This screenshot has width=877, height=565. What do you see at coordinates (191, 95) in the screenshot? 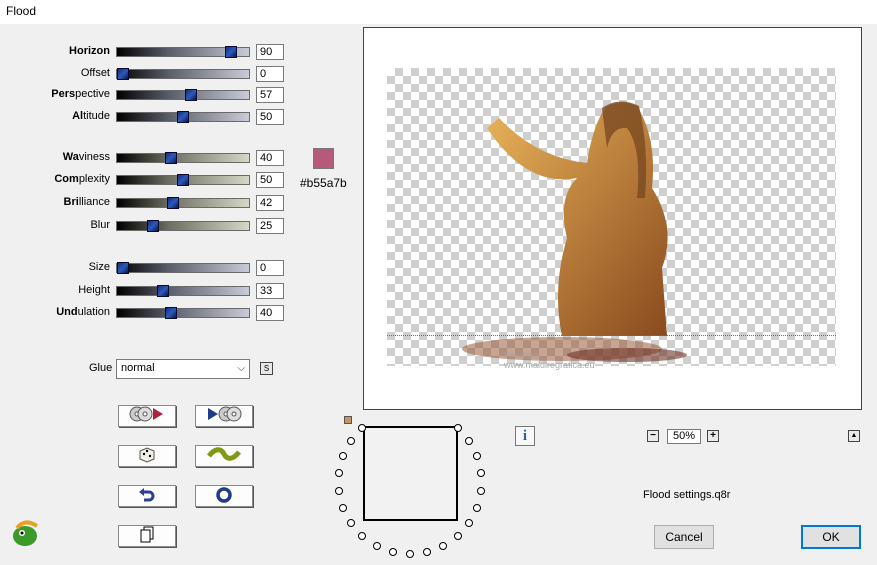
I see `perspective-slider-thumb` at bounding box center [191, 95].